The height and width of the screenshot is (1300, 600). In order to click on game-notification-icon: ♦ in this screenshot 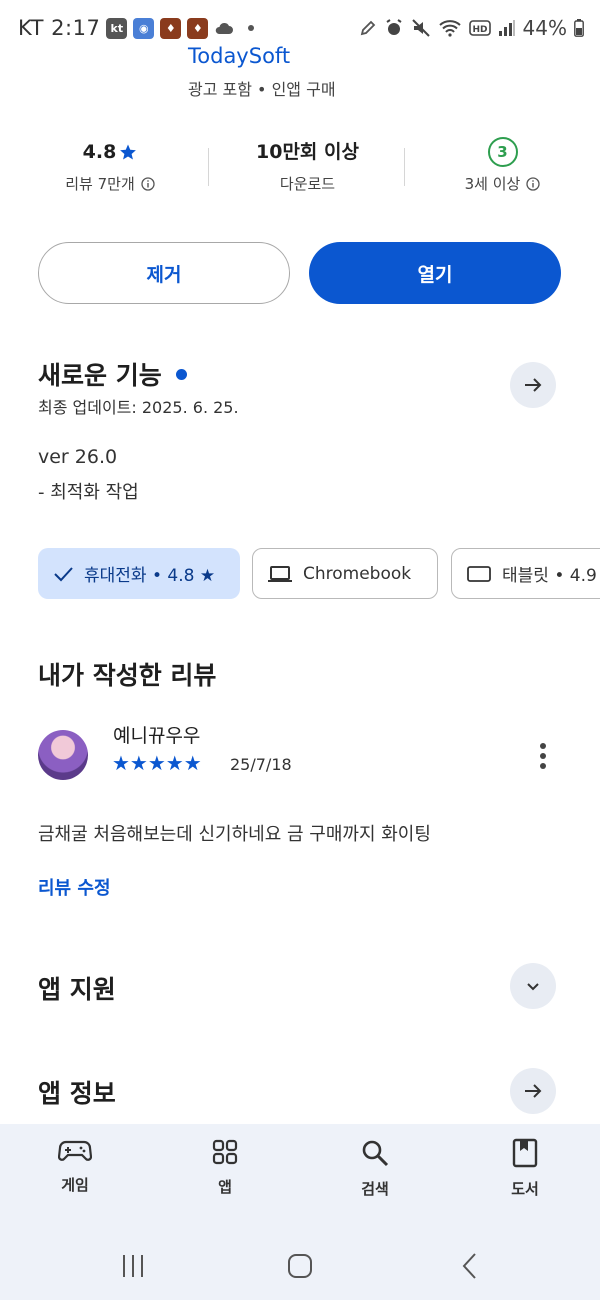, I will do `click(171, 28)`.